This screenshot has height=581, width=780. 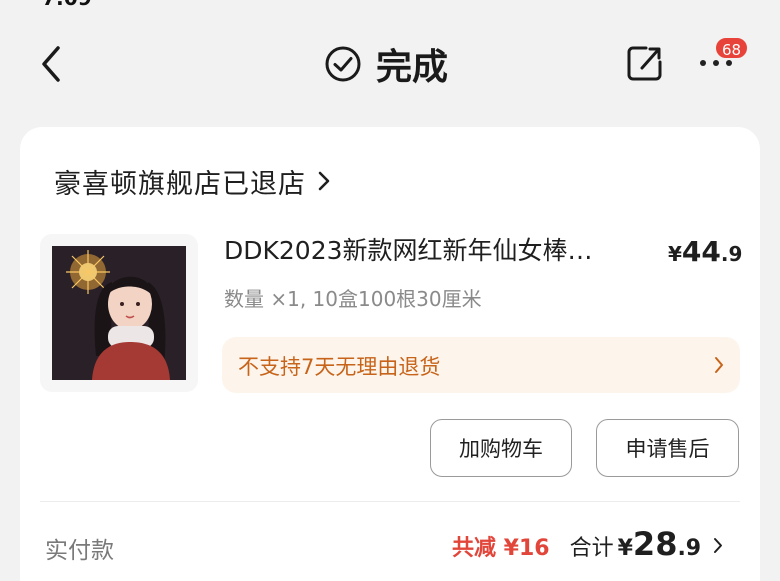 I want to click on more-dots-icon, so click(x=716, y=63).